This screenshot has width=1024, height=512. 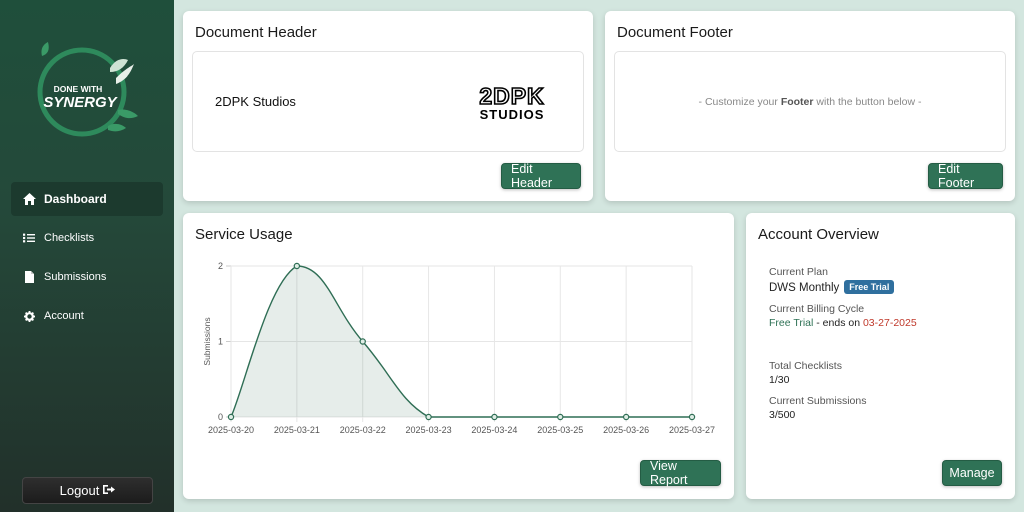 I want to click on sidebar-item-label: Submissions, so click(x=75, y=277).